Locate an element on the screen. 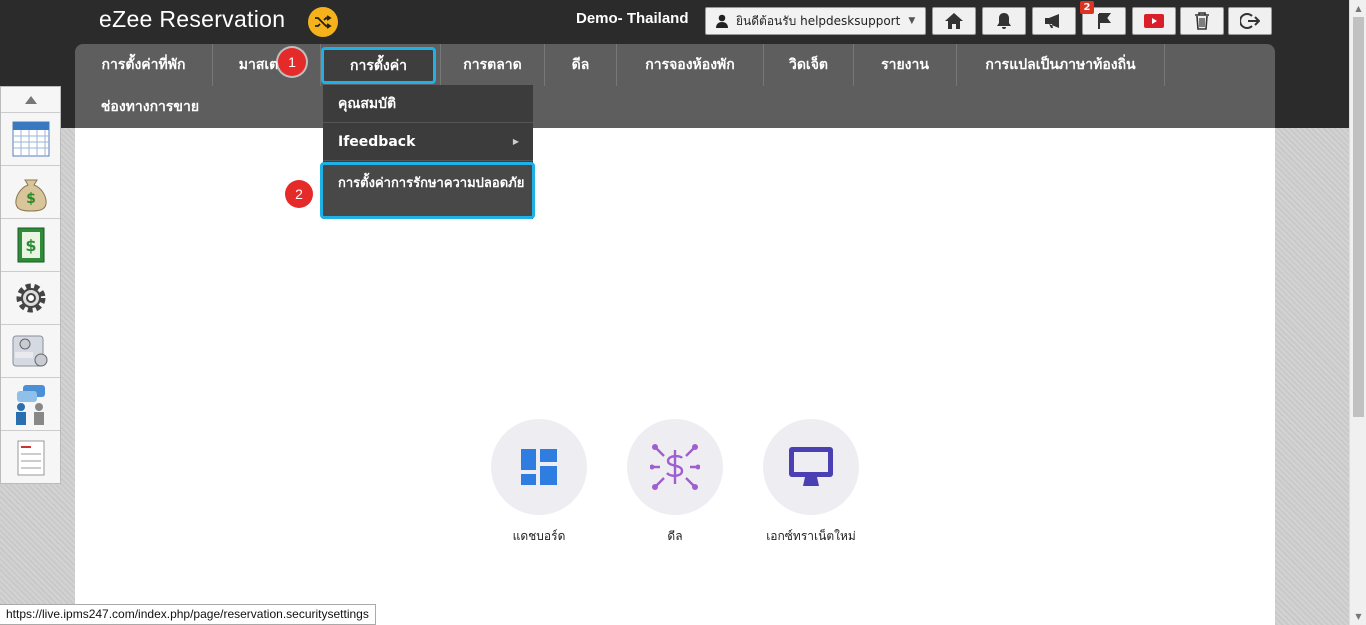  quick-sidebar: $ $ is located at coordinates (30, 285).